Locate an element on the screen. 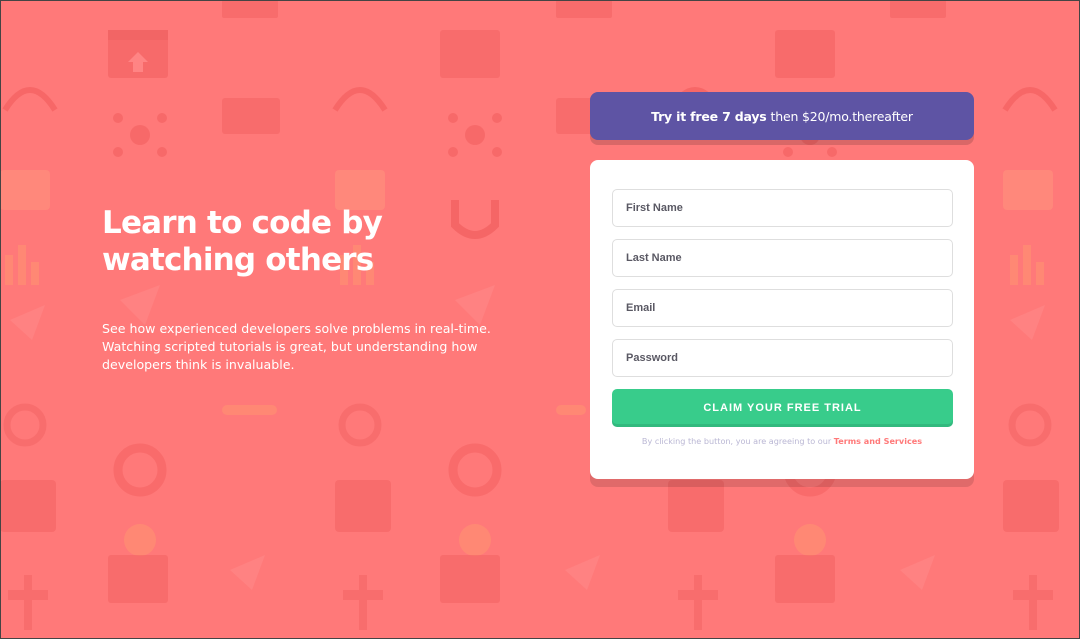 This screenshot has height=639, width=1080. email-input is located at coordinates (782, 308).